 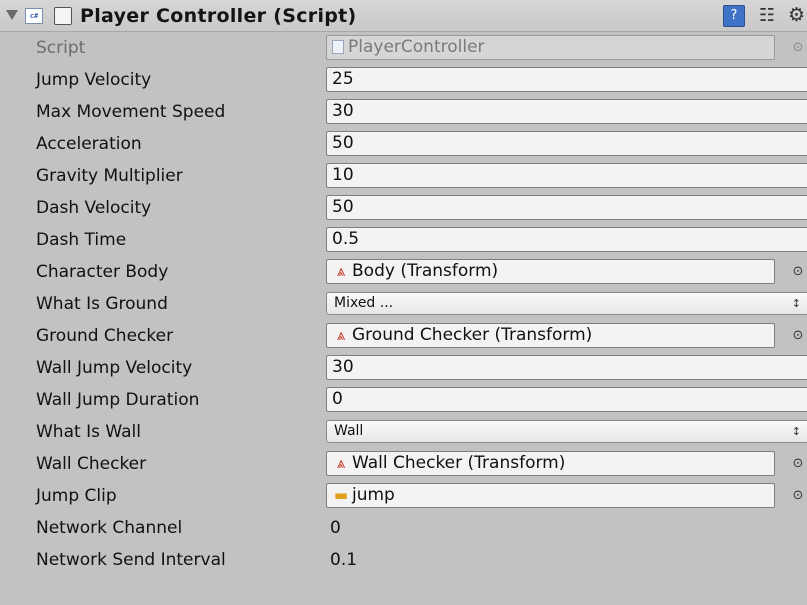 I want to click on field-row-dash-velocity: Dash Velocity 50, so click(x=403, y=208).